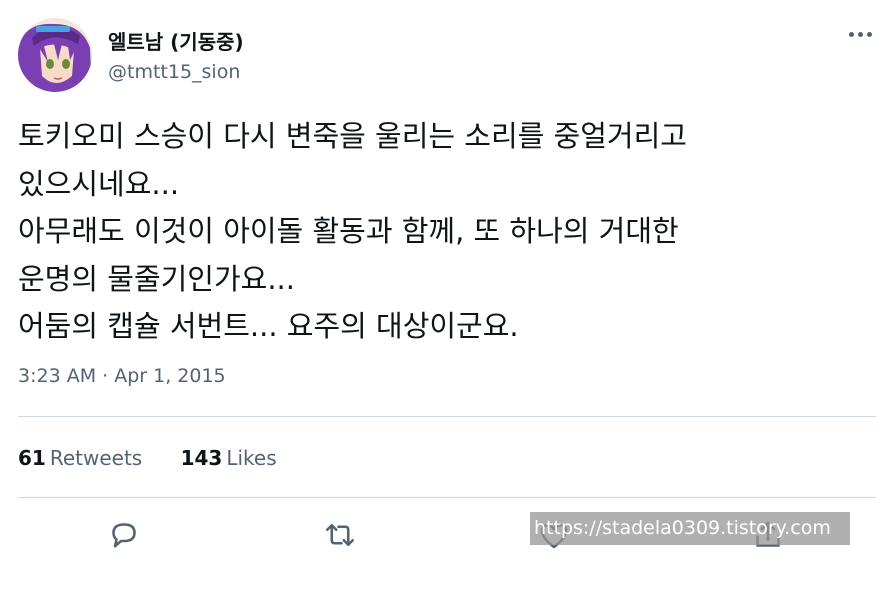 Image resolution: width=894 pixels, height=591 pixels. I want to click on likes-count: 143, so click(201, 458).